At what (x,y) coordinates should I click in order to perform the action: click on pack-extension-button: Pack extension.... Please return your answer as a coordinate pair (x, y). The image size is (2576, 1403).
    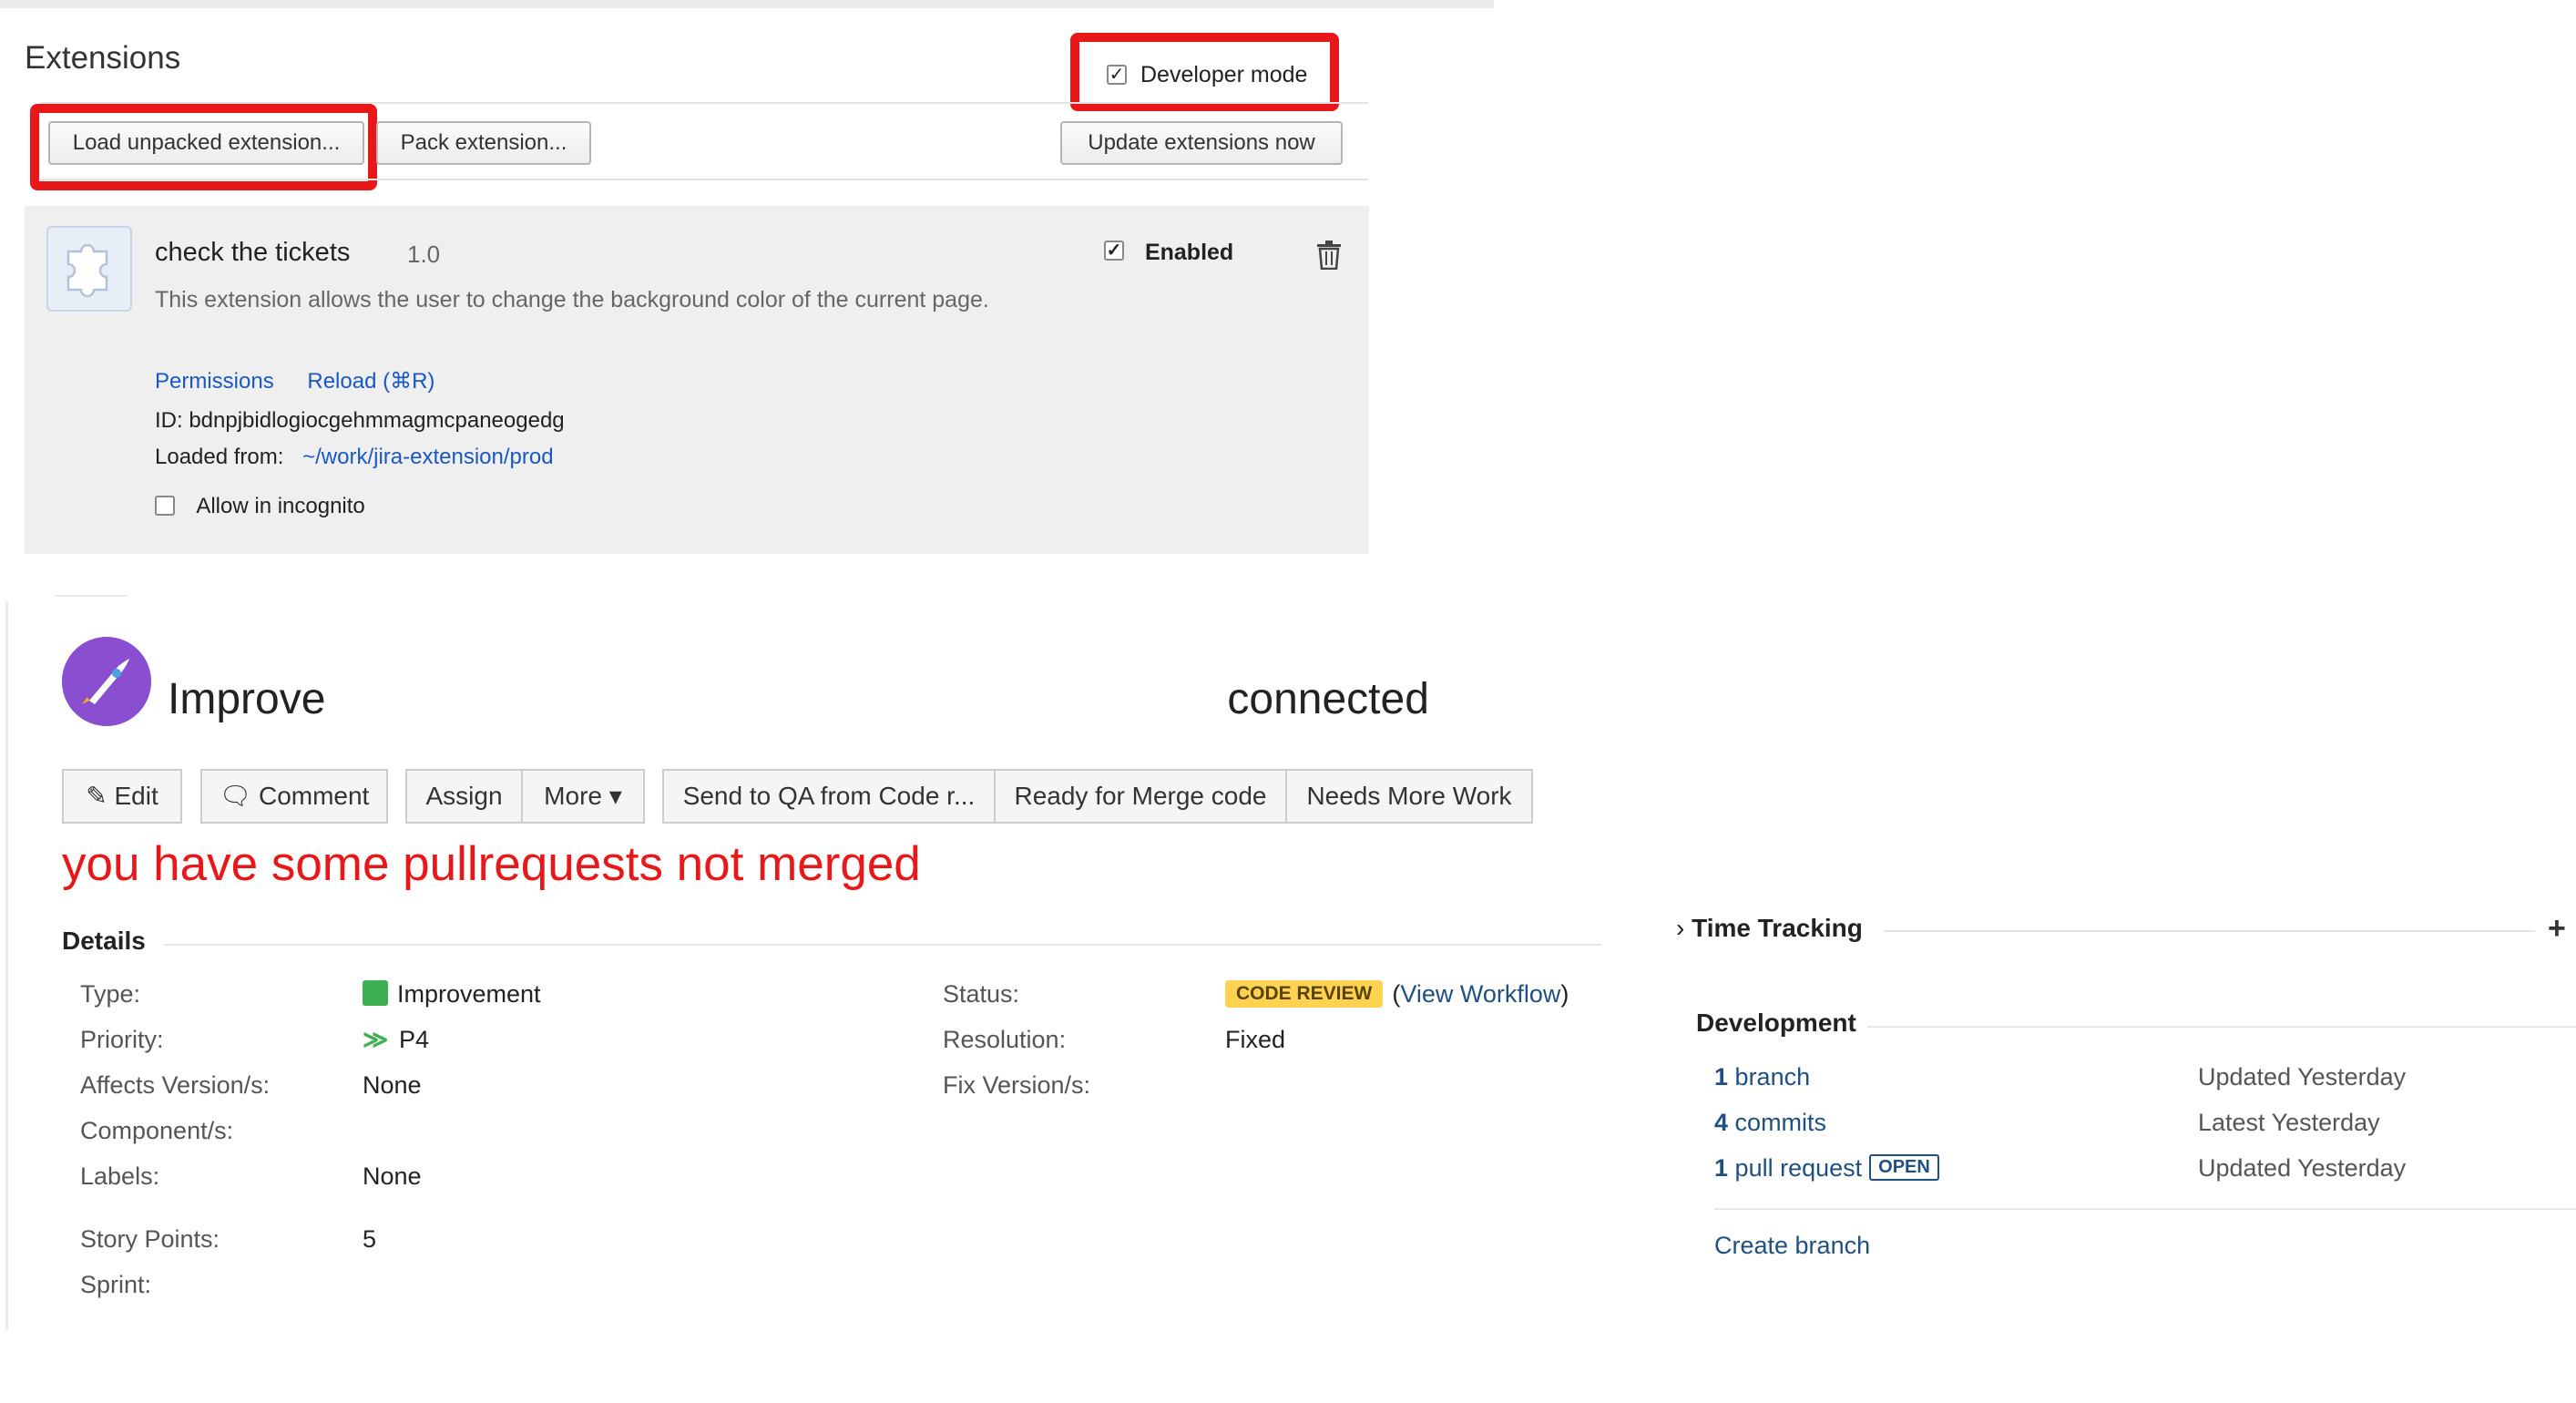
    Looking at the image, I should click on (483, 143).